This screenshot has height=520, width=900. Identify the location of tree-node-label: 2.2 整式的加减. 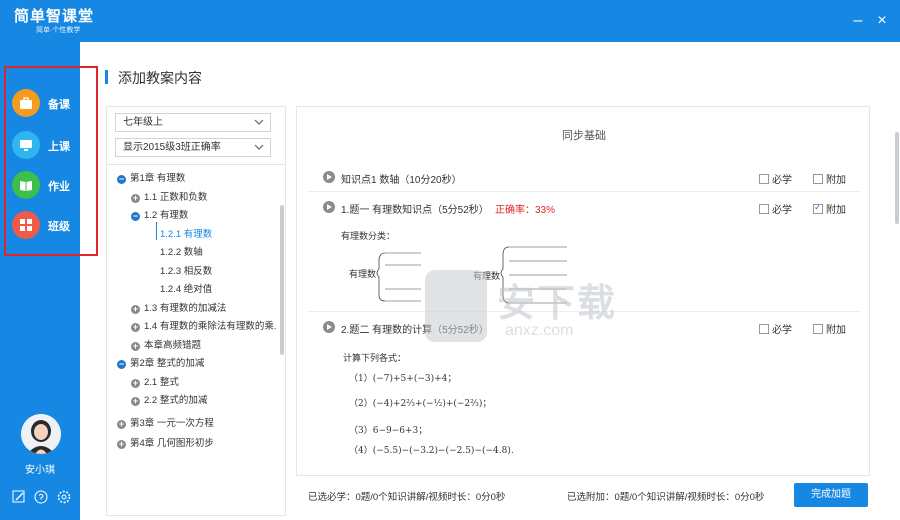
(176, 400).